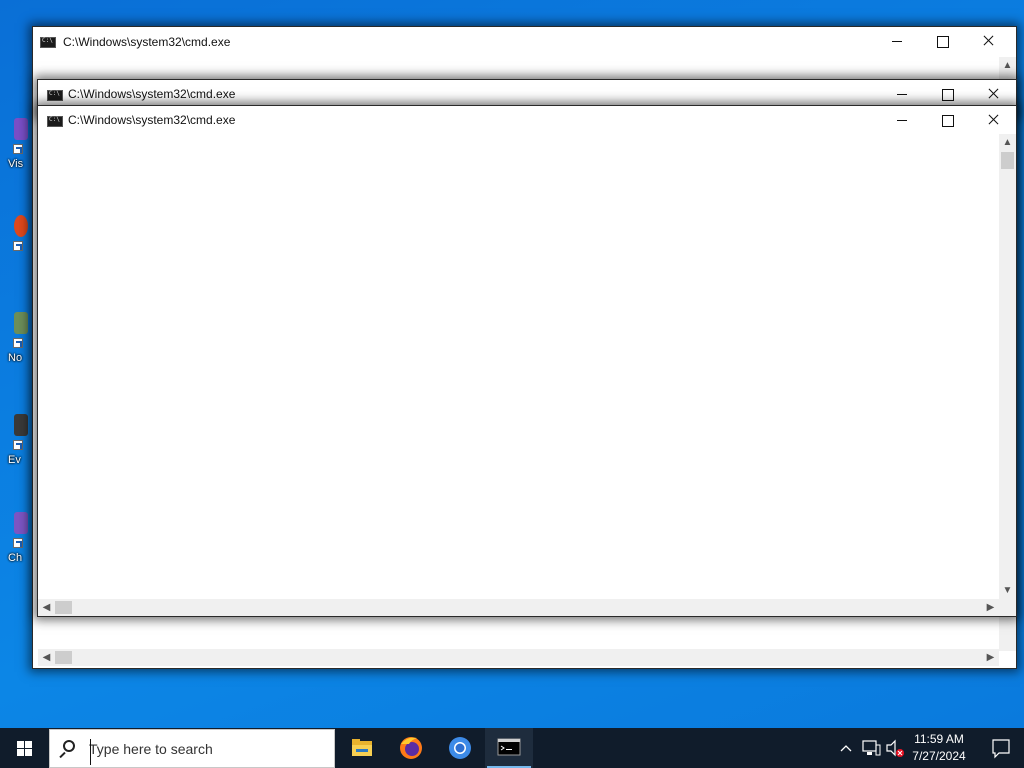  I want to click on search-placeholder: Type here to search, so click(151, 749).